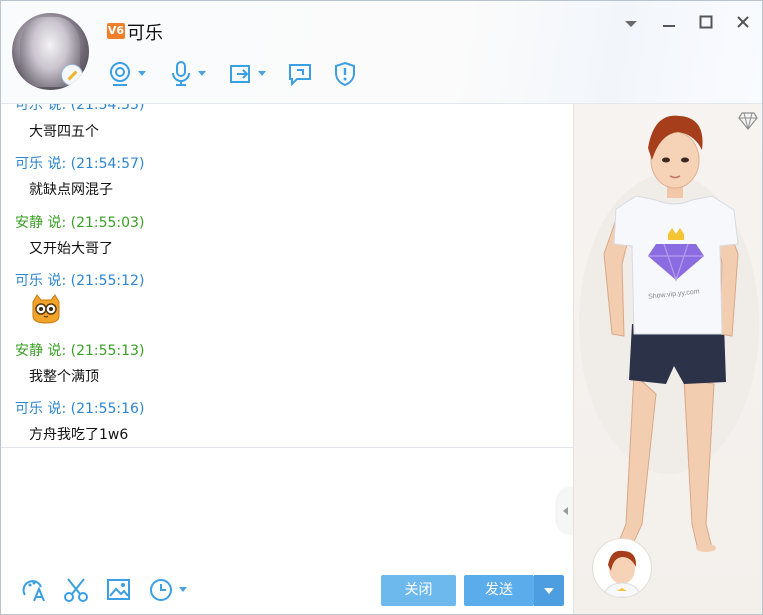  I want to click on close-icon, so click(743, 24).